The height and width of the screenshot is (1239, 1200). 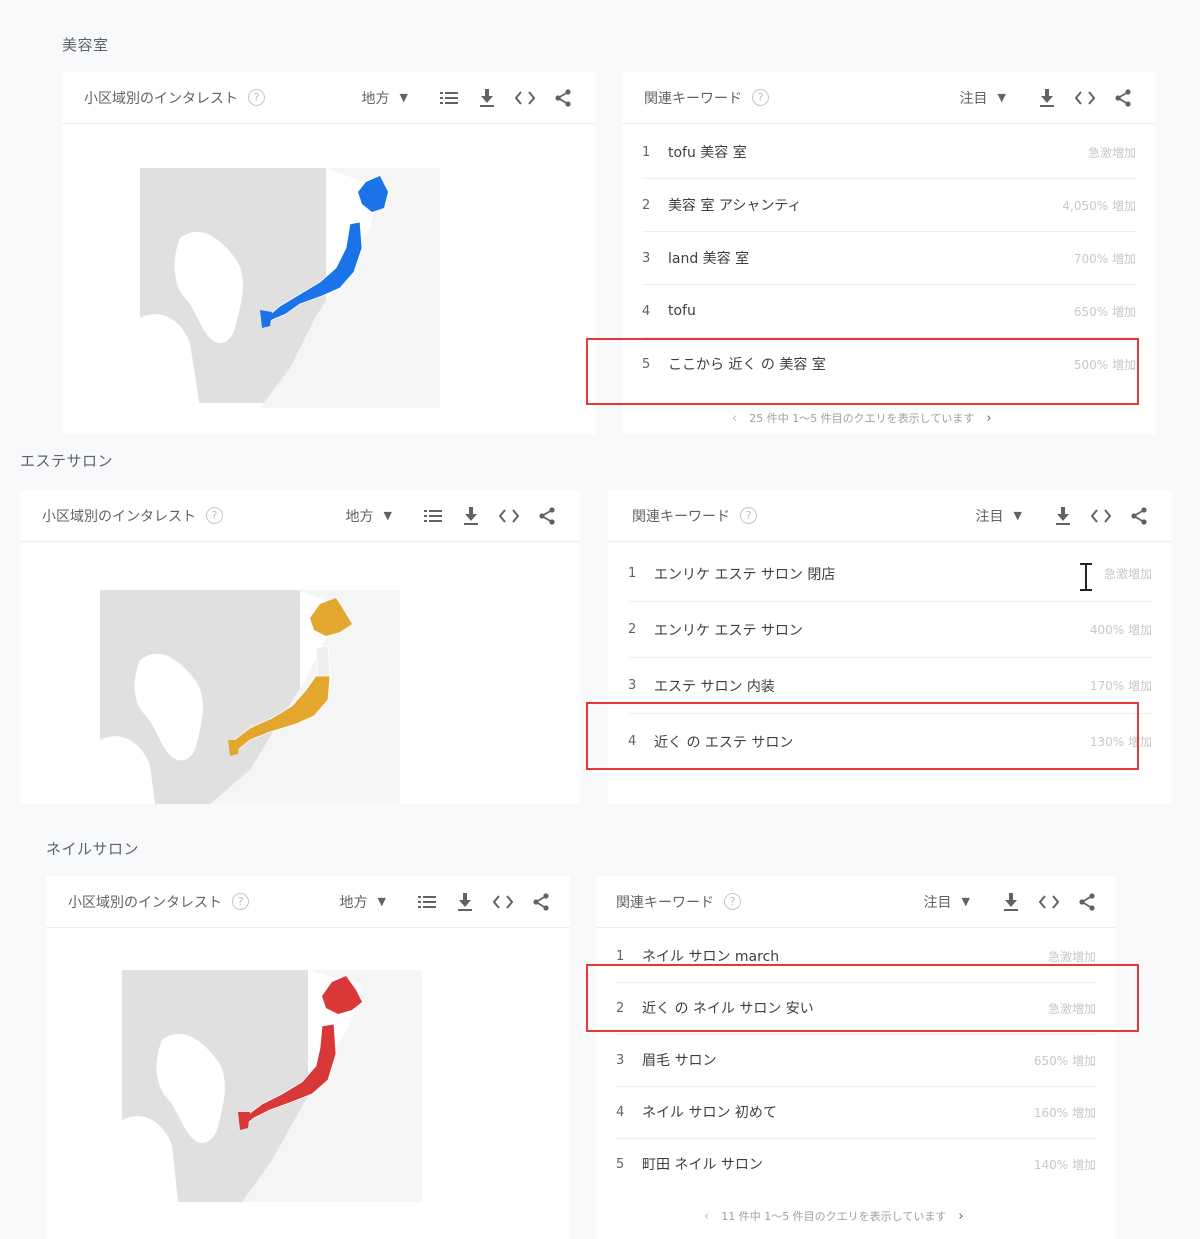 I want to click on keyword-text: ネイル サロン march, so click(x=710, y=956).